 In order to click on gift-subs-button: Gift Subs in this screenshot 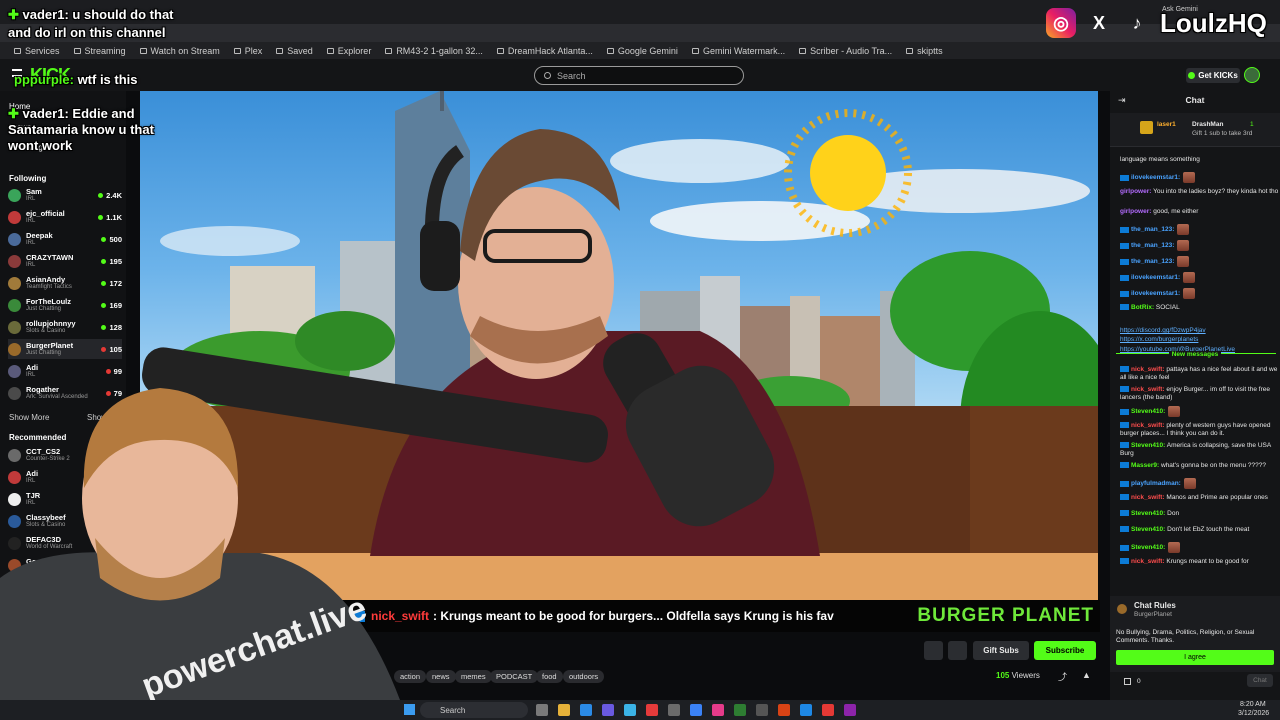, I will do `click(1001, 650)`.